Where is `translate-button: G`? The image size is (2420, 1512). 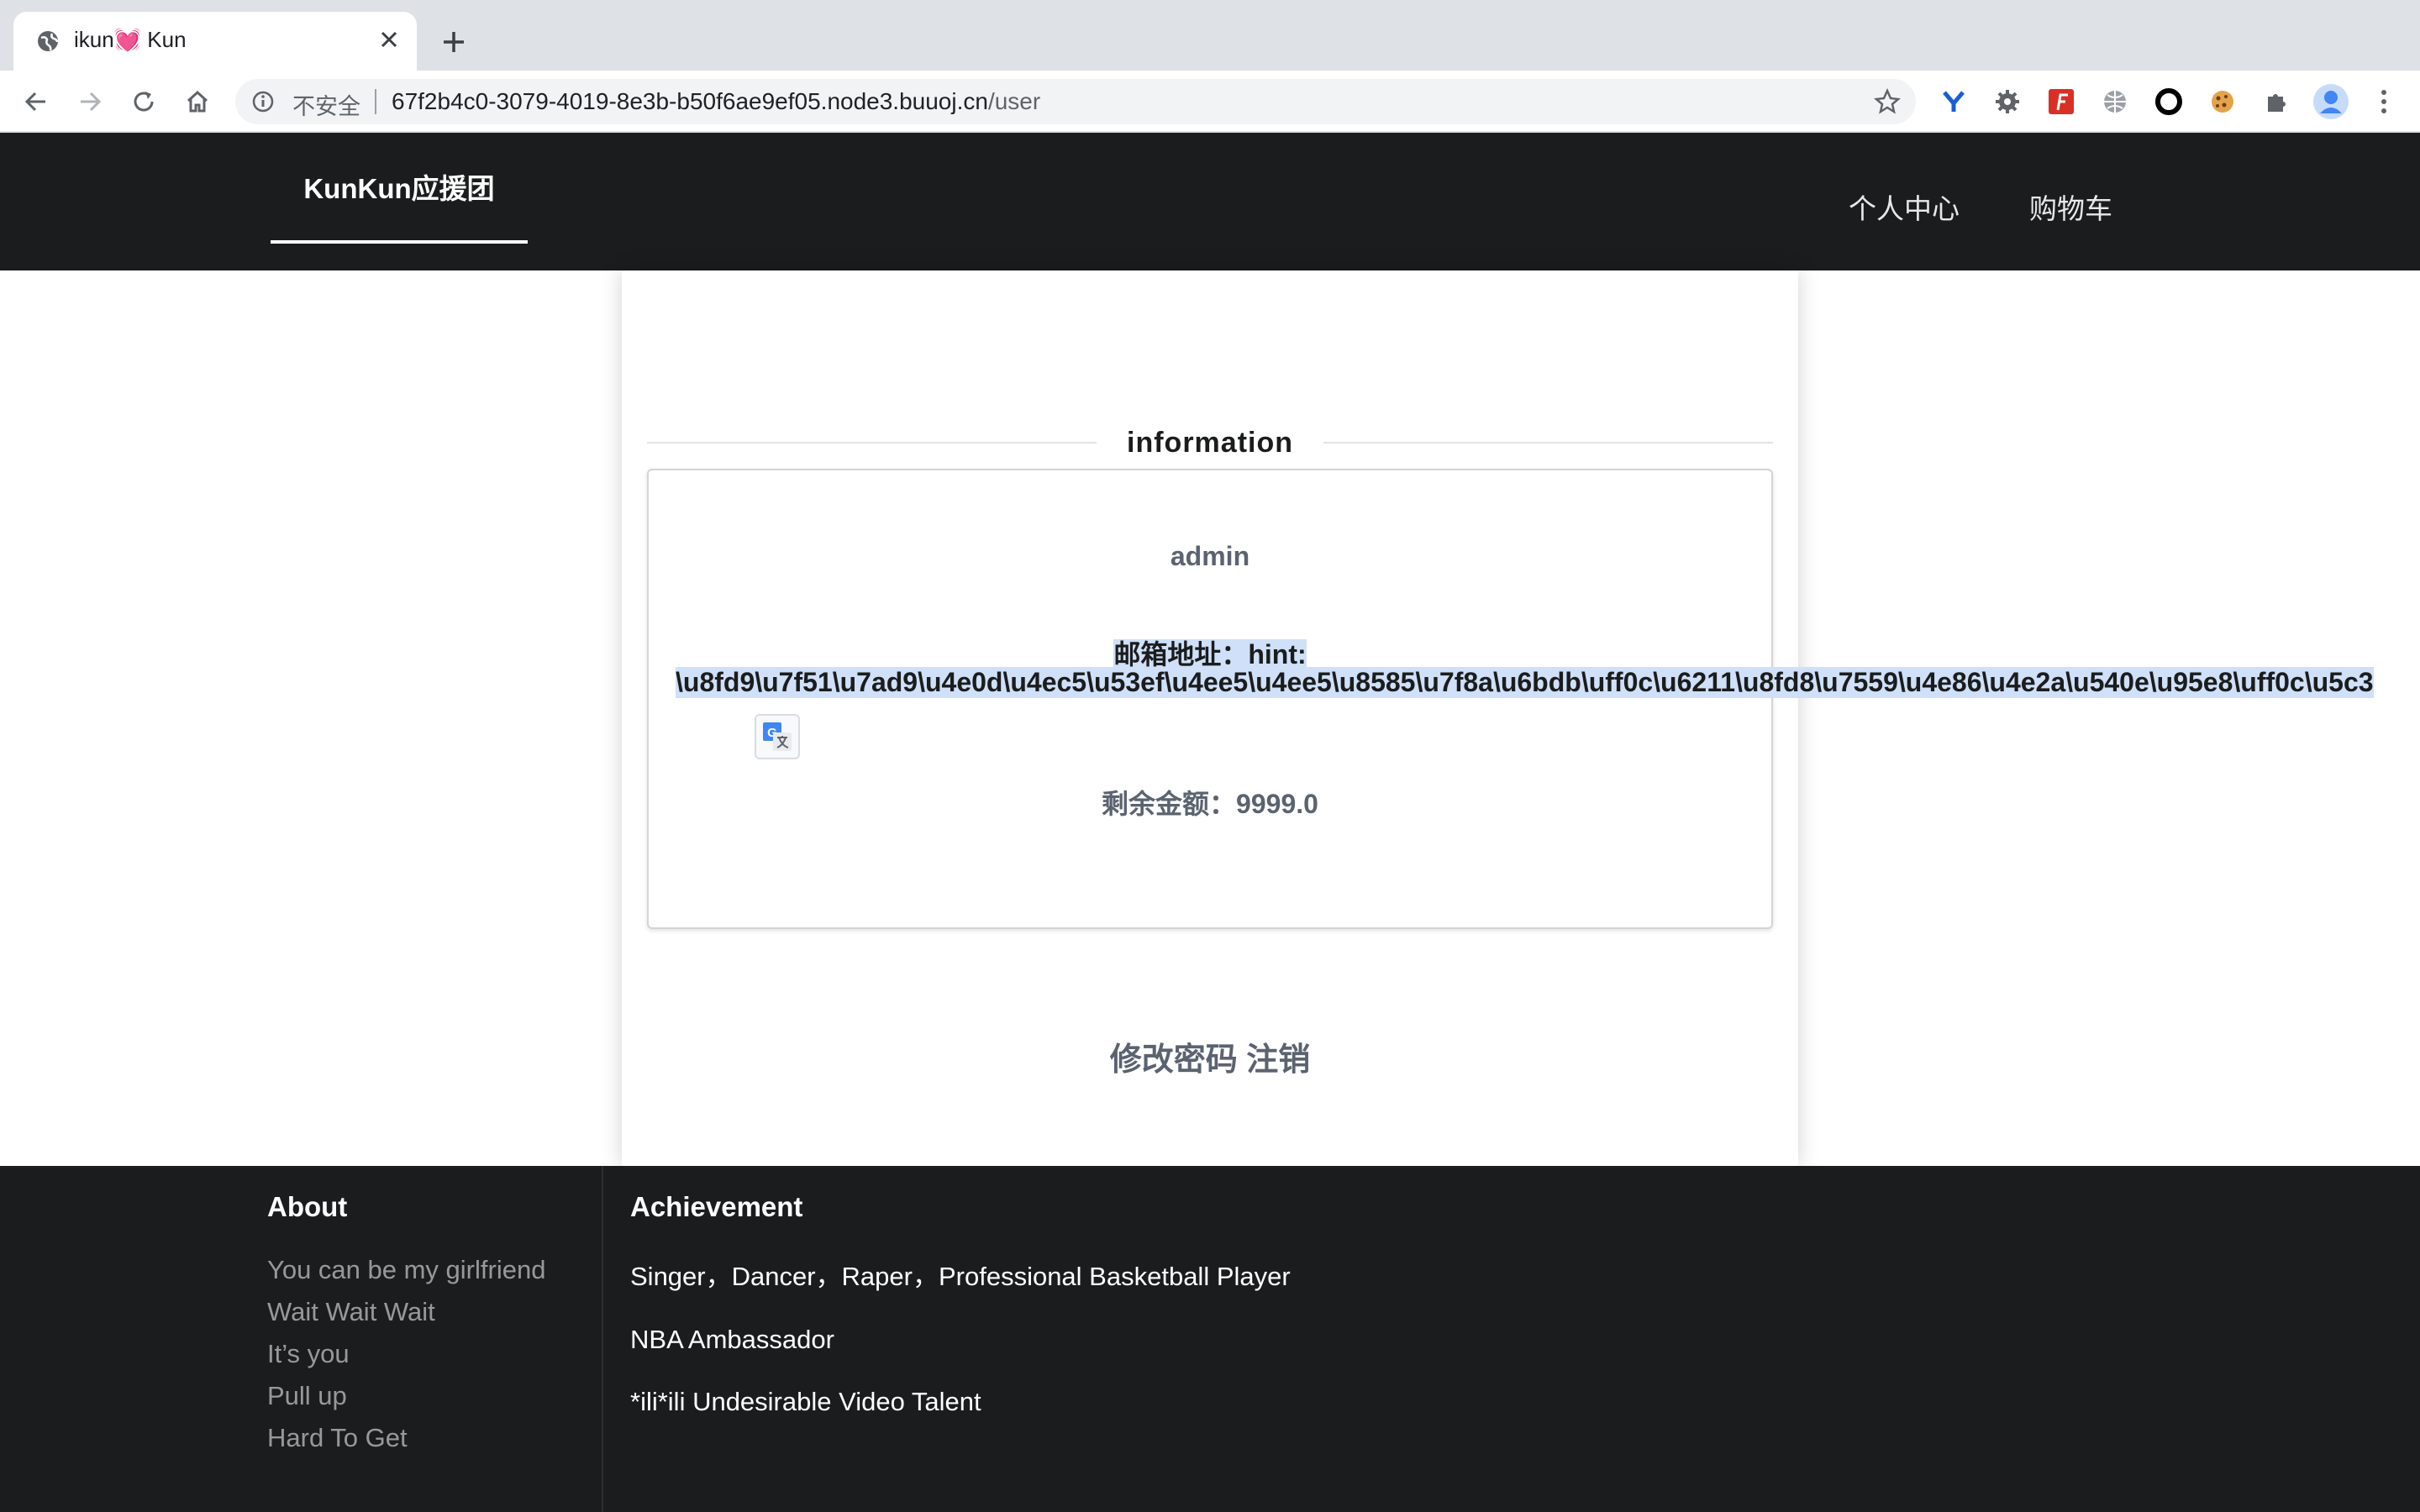 translate-button: G is located at coordinates (778, 736).